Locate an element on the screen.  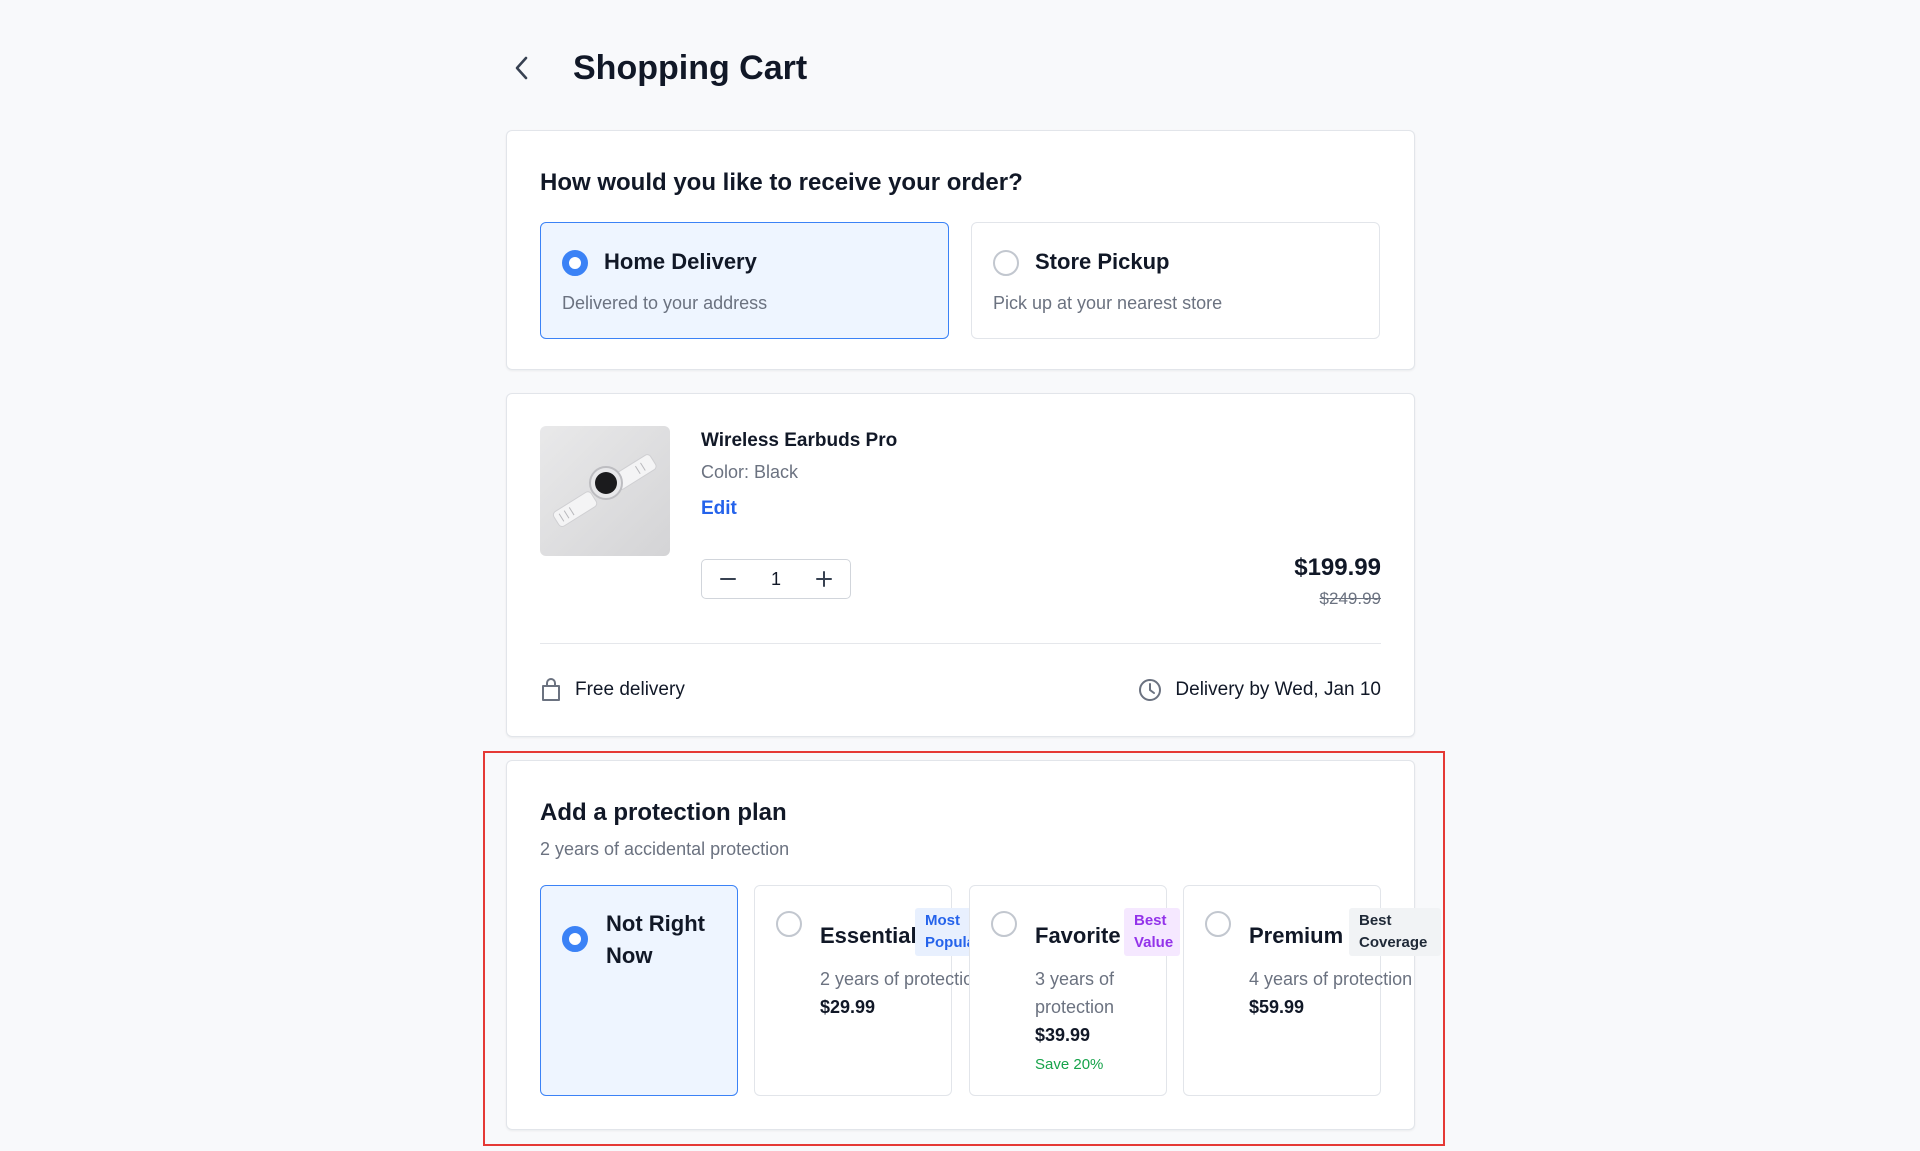
quantity-stepper: 1 is located at coordinates (776, 579).